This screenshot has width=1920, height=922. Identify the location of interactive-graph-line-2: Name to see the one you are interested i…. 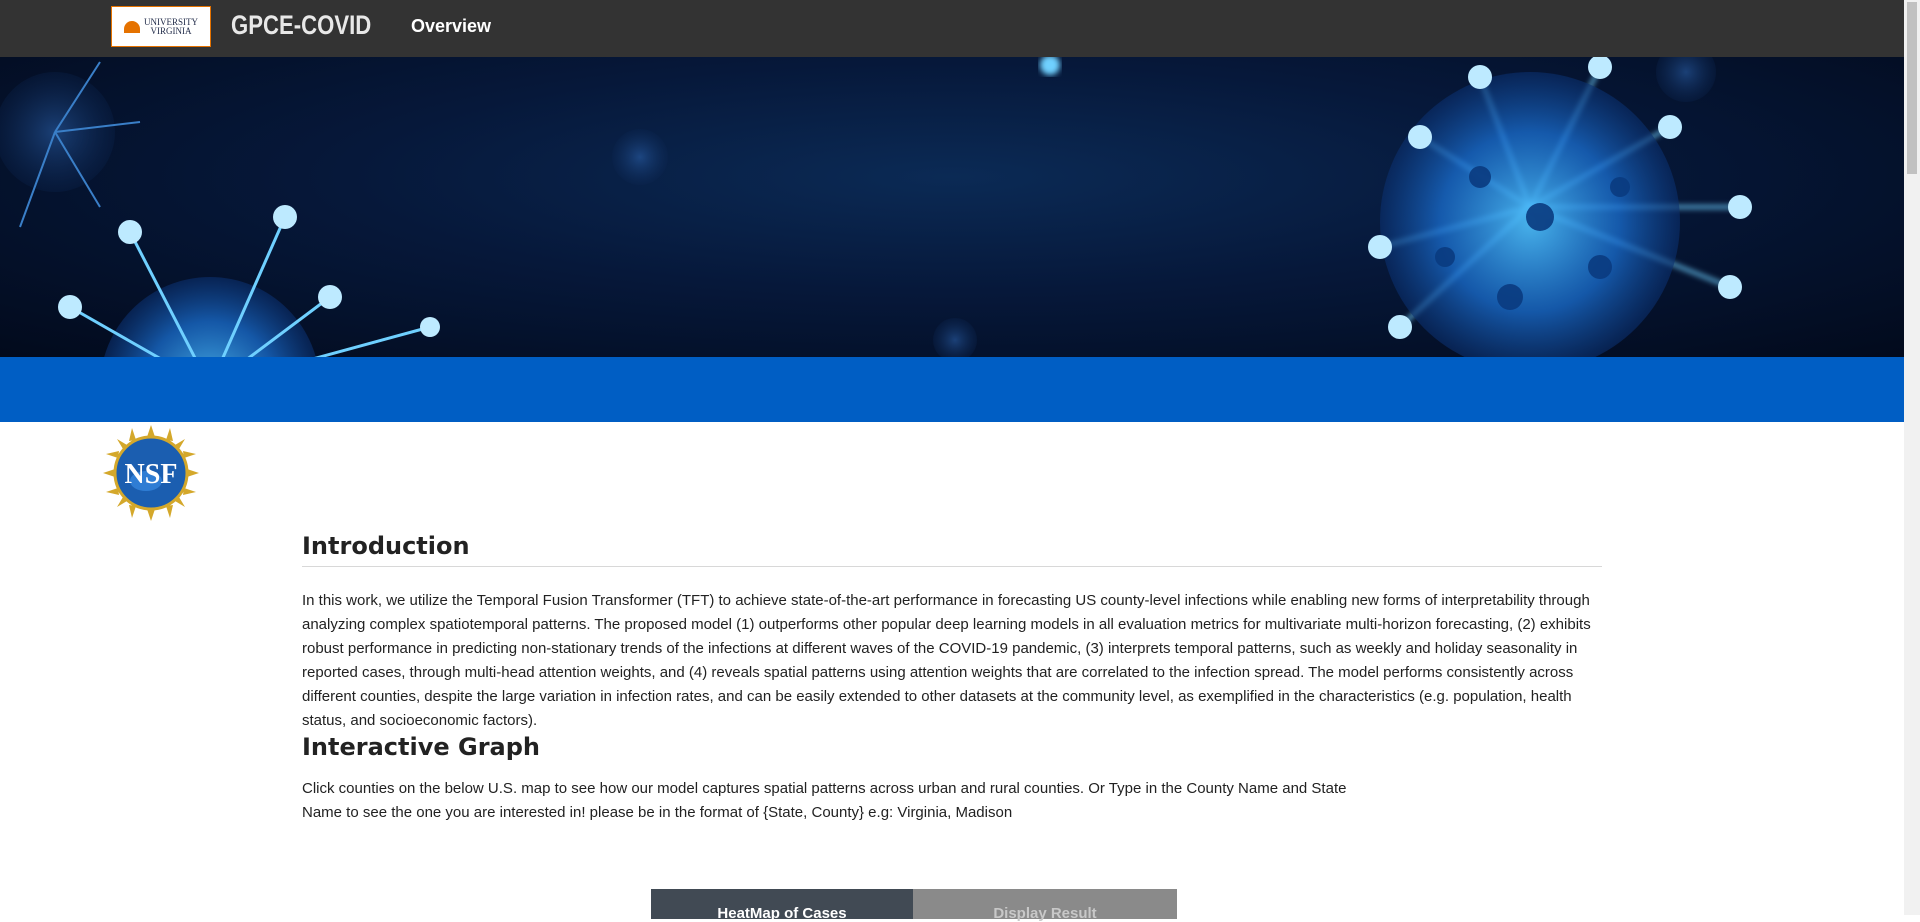
(657, 812).